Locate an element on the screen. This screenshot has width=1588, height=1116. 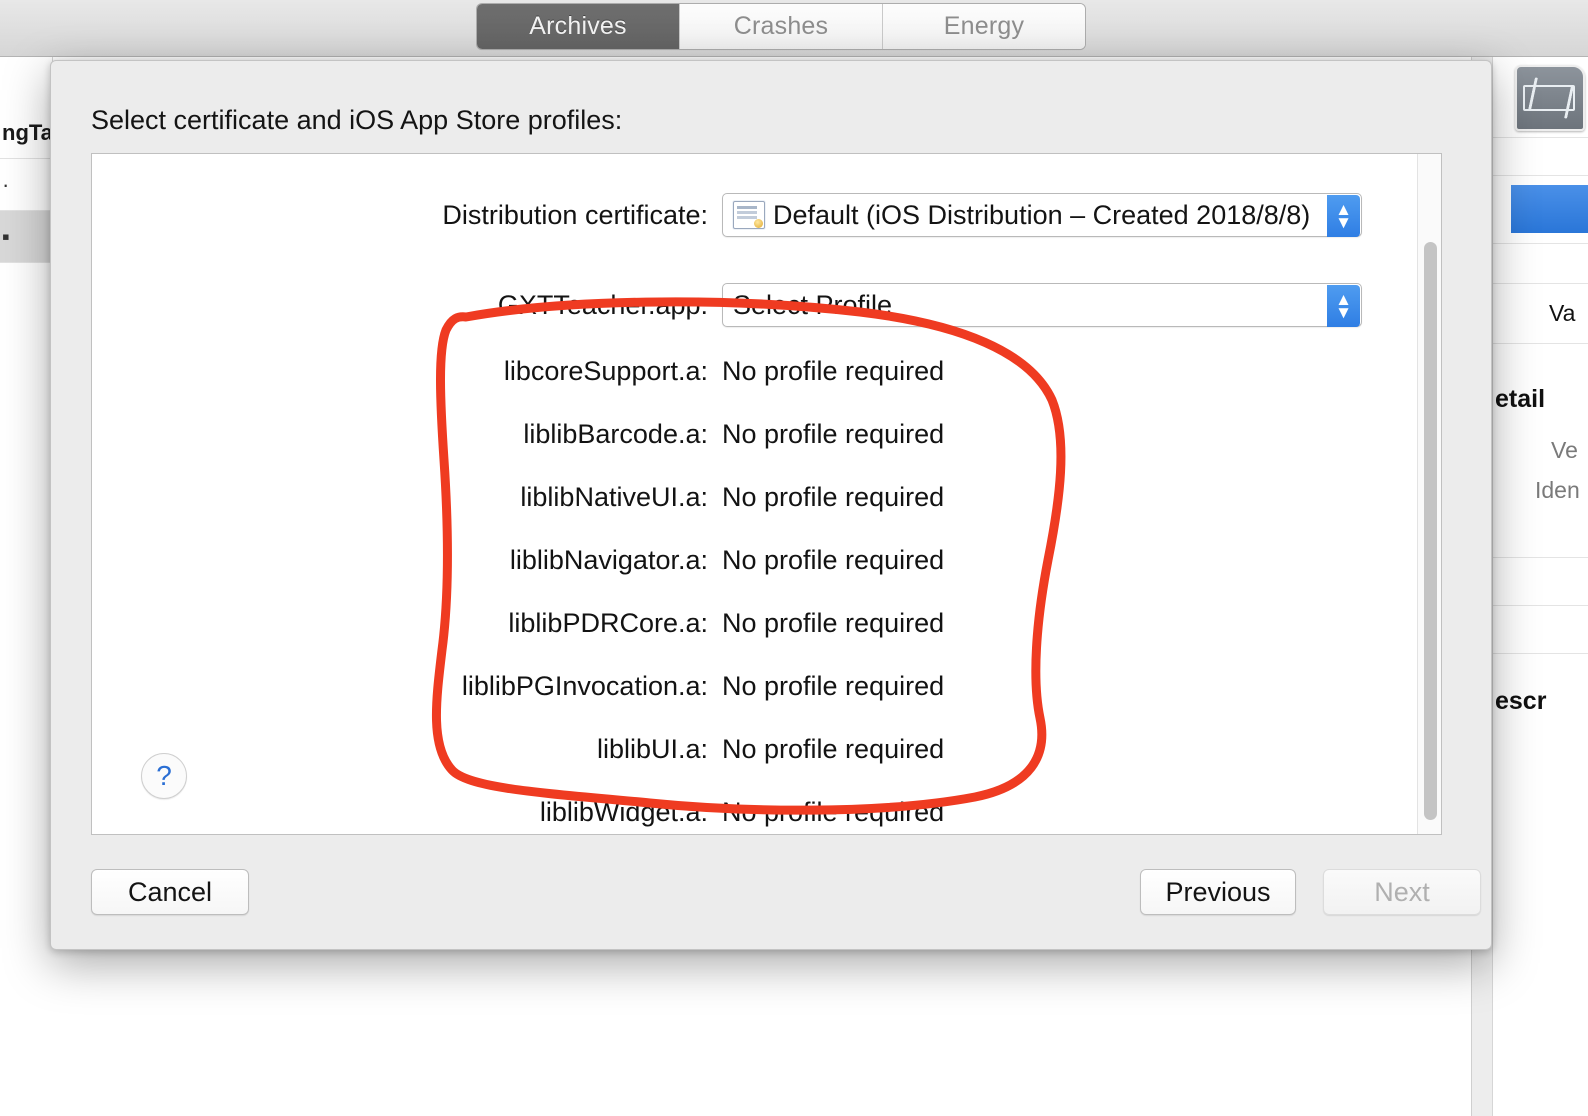
tab-crashes: Crashes is located at coordinates (781, 26).